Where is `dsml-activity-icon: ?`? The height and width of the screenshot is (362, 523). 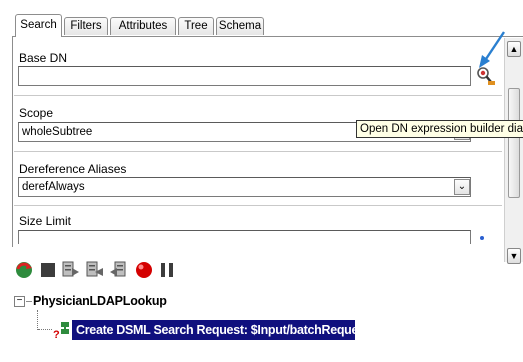
dsml-activity-icon: ? is located at coordinates (62, 331).